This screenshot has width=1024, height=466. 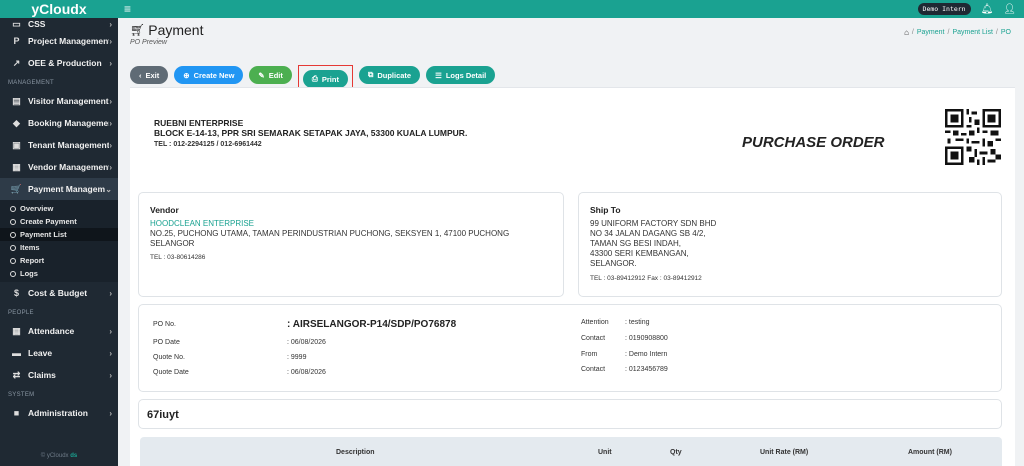 I want to click on exit-button: ‹ Exit, so click(x=149, y=75).